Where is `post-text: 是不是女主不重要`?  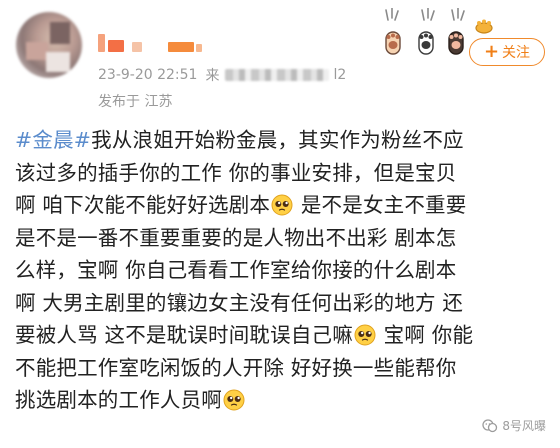 post-text: 是不是女主不重要 is located at coordinates (380, 205).